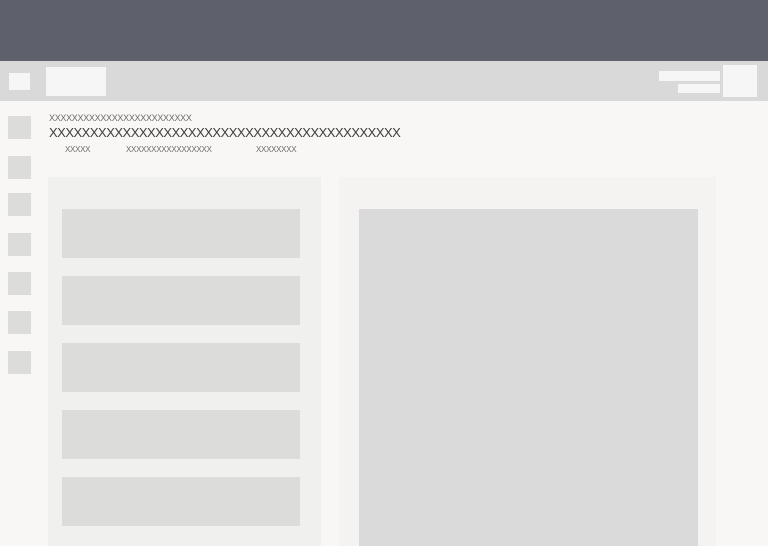 The image size is (768, 546). Describe the element at coordinates (384, 30) in the screenshot. I see `window-title-bar` at that location.